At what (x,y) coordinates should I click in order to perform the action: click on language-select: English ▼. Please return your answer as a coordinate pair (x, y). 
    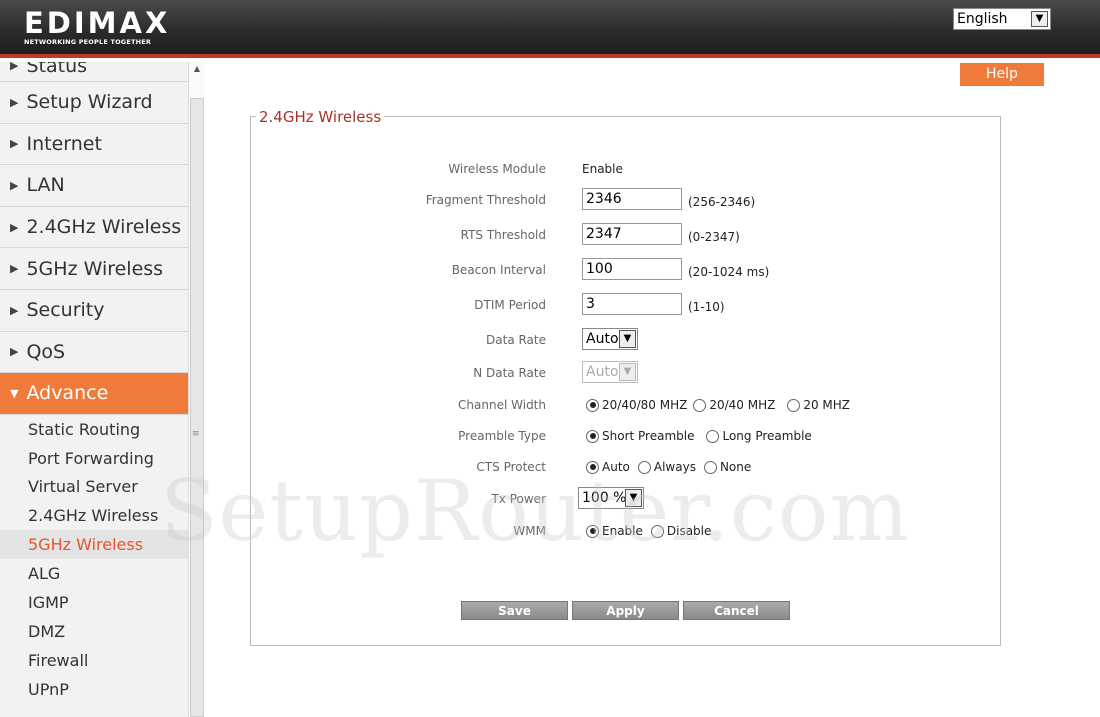
    Looking at the image, I should click on (1002, 19).